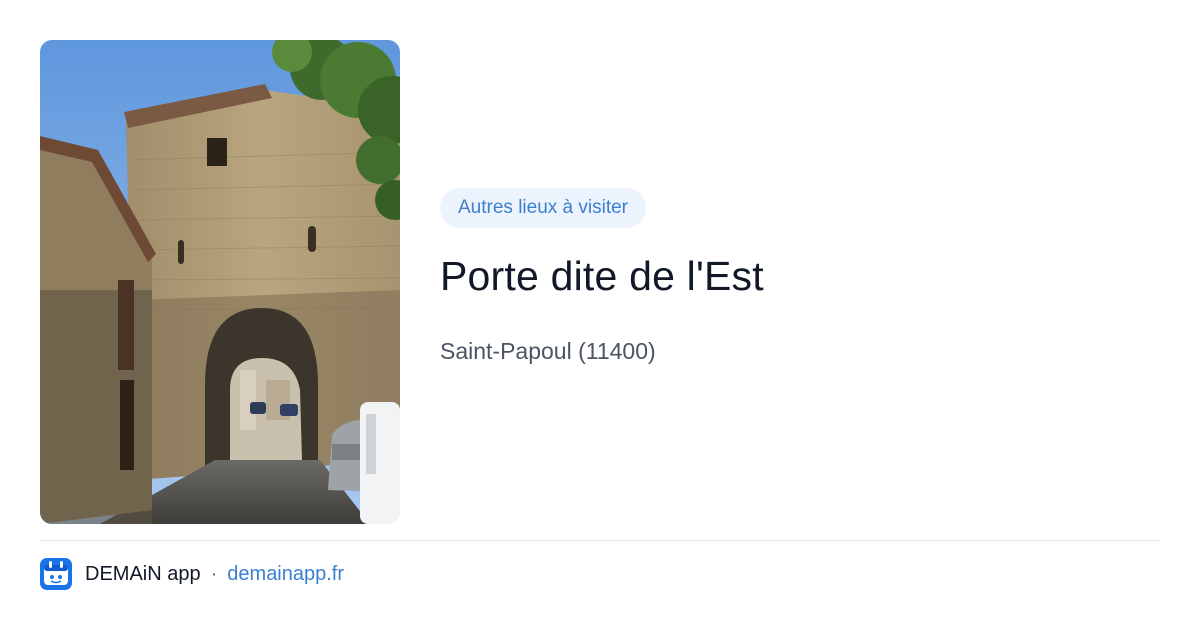  What do you see at coordinates (285, 574) in the screenshot?
I see `site-link: demainapp.fr` at bounding box center [285, 574].